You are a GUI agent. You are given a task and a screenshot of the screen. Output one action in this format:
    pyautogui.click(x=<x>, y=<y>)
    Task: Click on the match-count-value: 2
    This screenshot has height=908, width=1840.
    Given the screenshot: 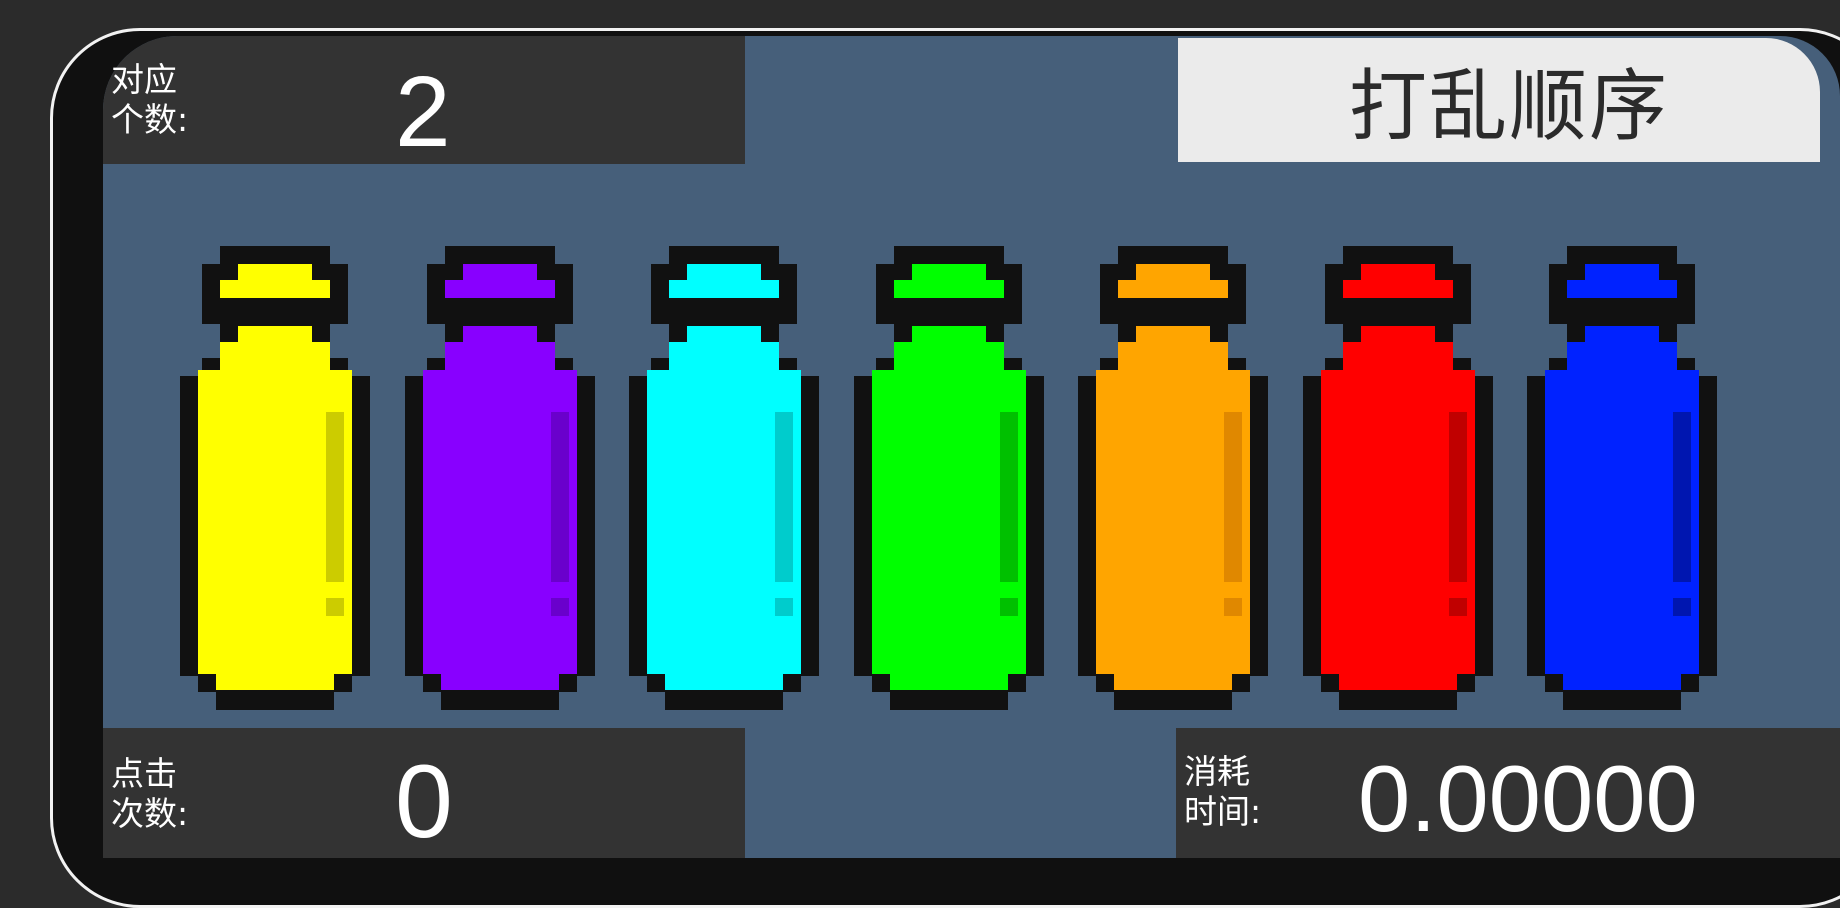 What is the action you would take?
    pyautogui.click(x=423, y=112)
    